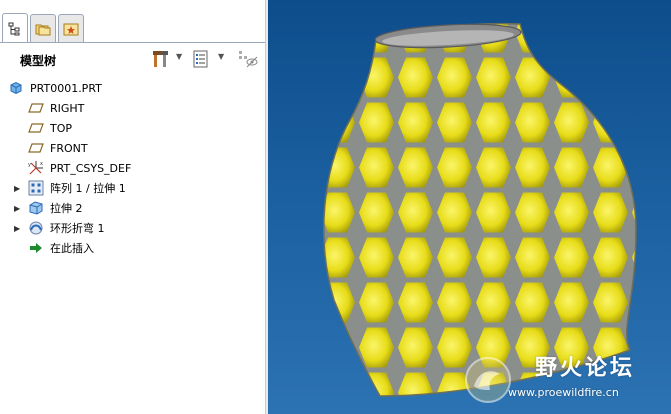 This screenshot has height=414, width=671. I want to click on tree-item-front: FRONT, so click(132, 148).